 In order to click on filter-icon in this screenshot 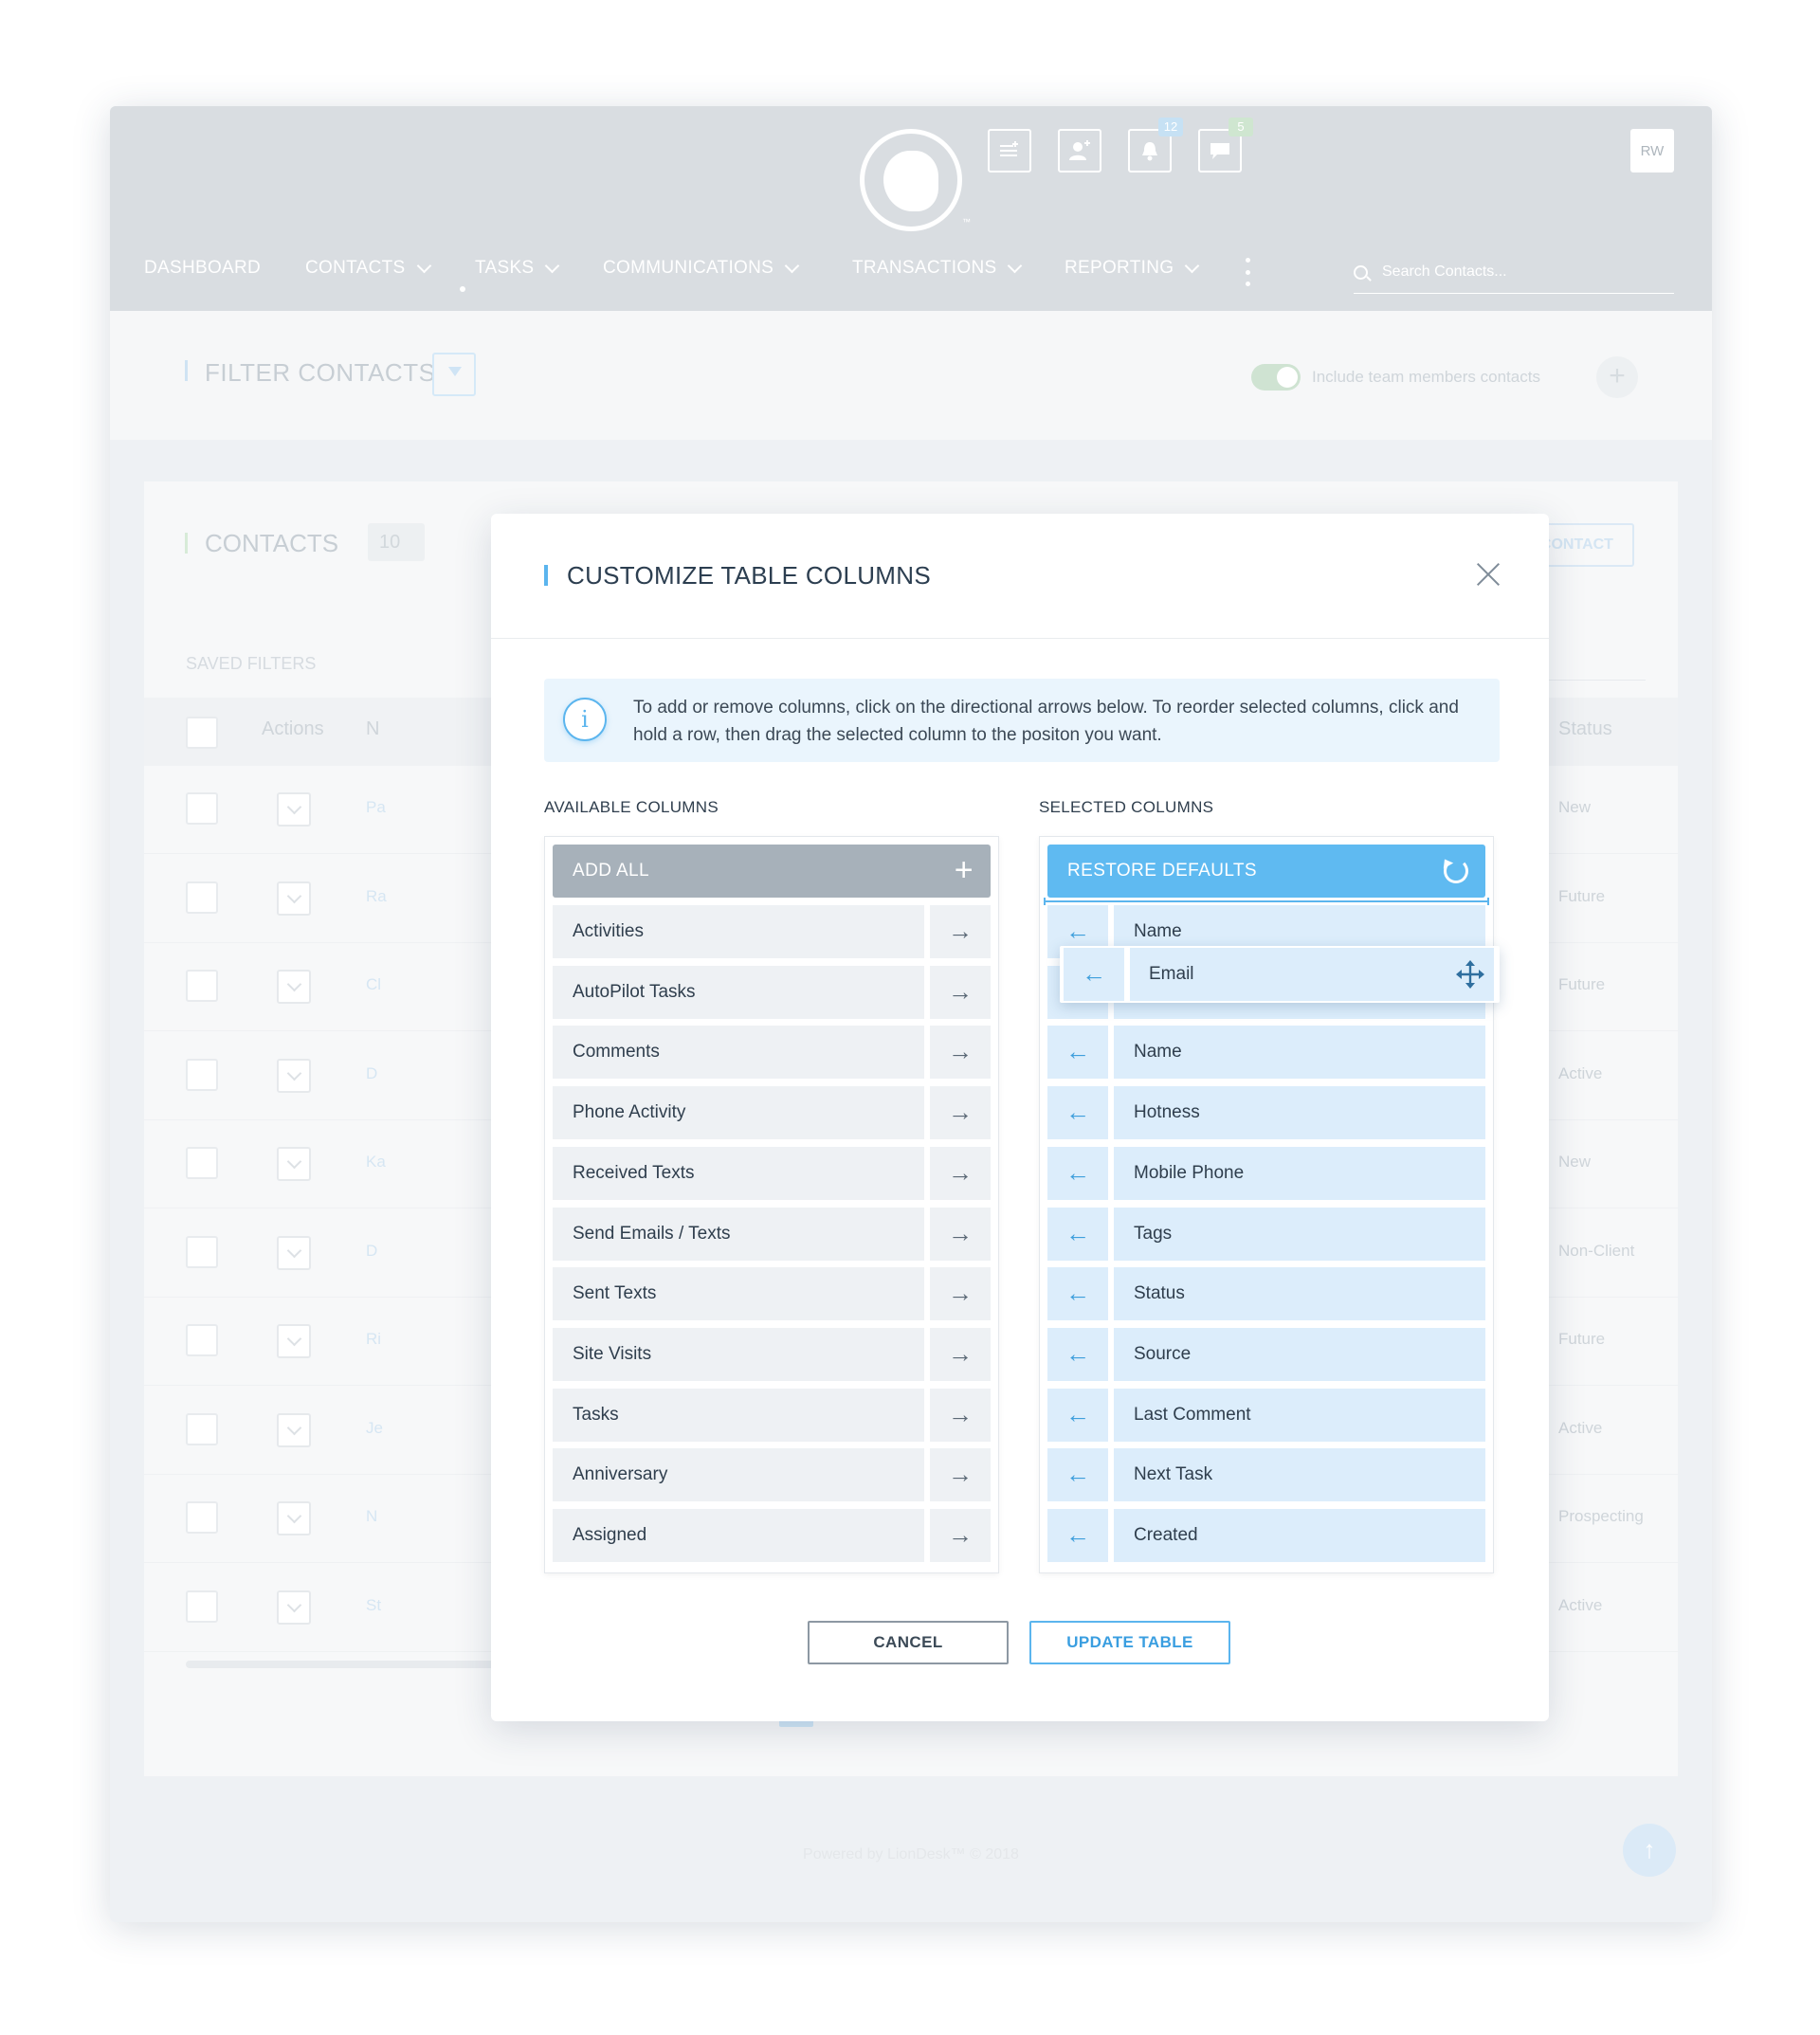, I will do `click(454, 374)`.